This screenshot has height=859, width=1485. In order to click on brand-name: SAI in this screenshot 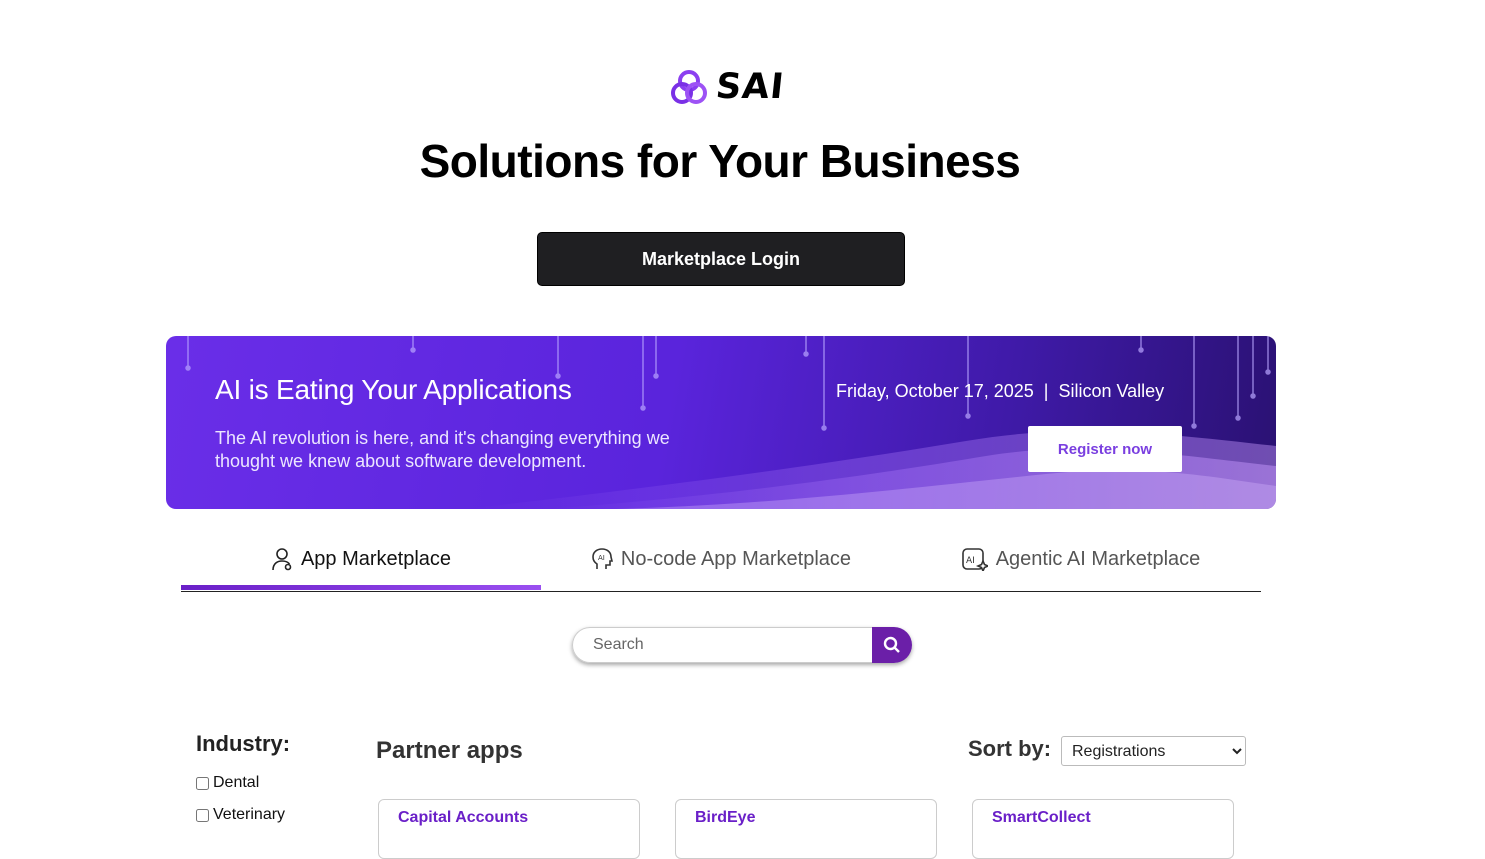, I will do `click(750, 87)`.